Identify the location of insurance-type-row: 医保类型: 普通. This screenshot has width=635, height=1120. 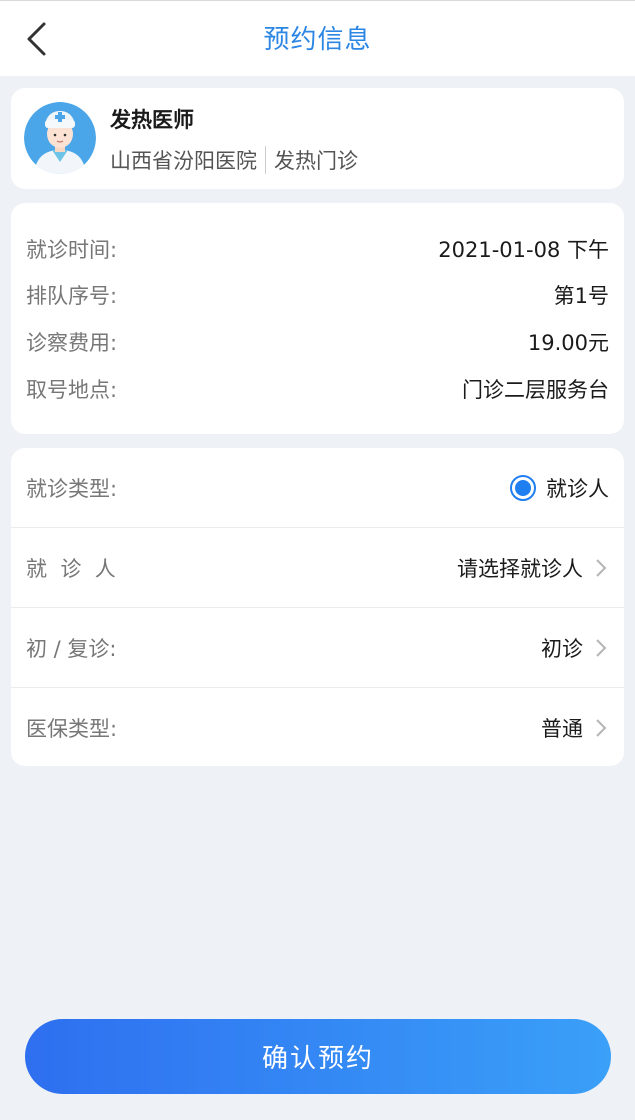
(317, 728).